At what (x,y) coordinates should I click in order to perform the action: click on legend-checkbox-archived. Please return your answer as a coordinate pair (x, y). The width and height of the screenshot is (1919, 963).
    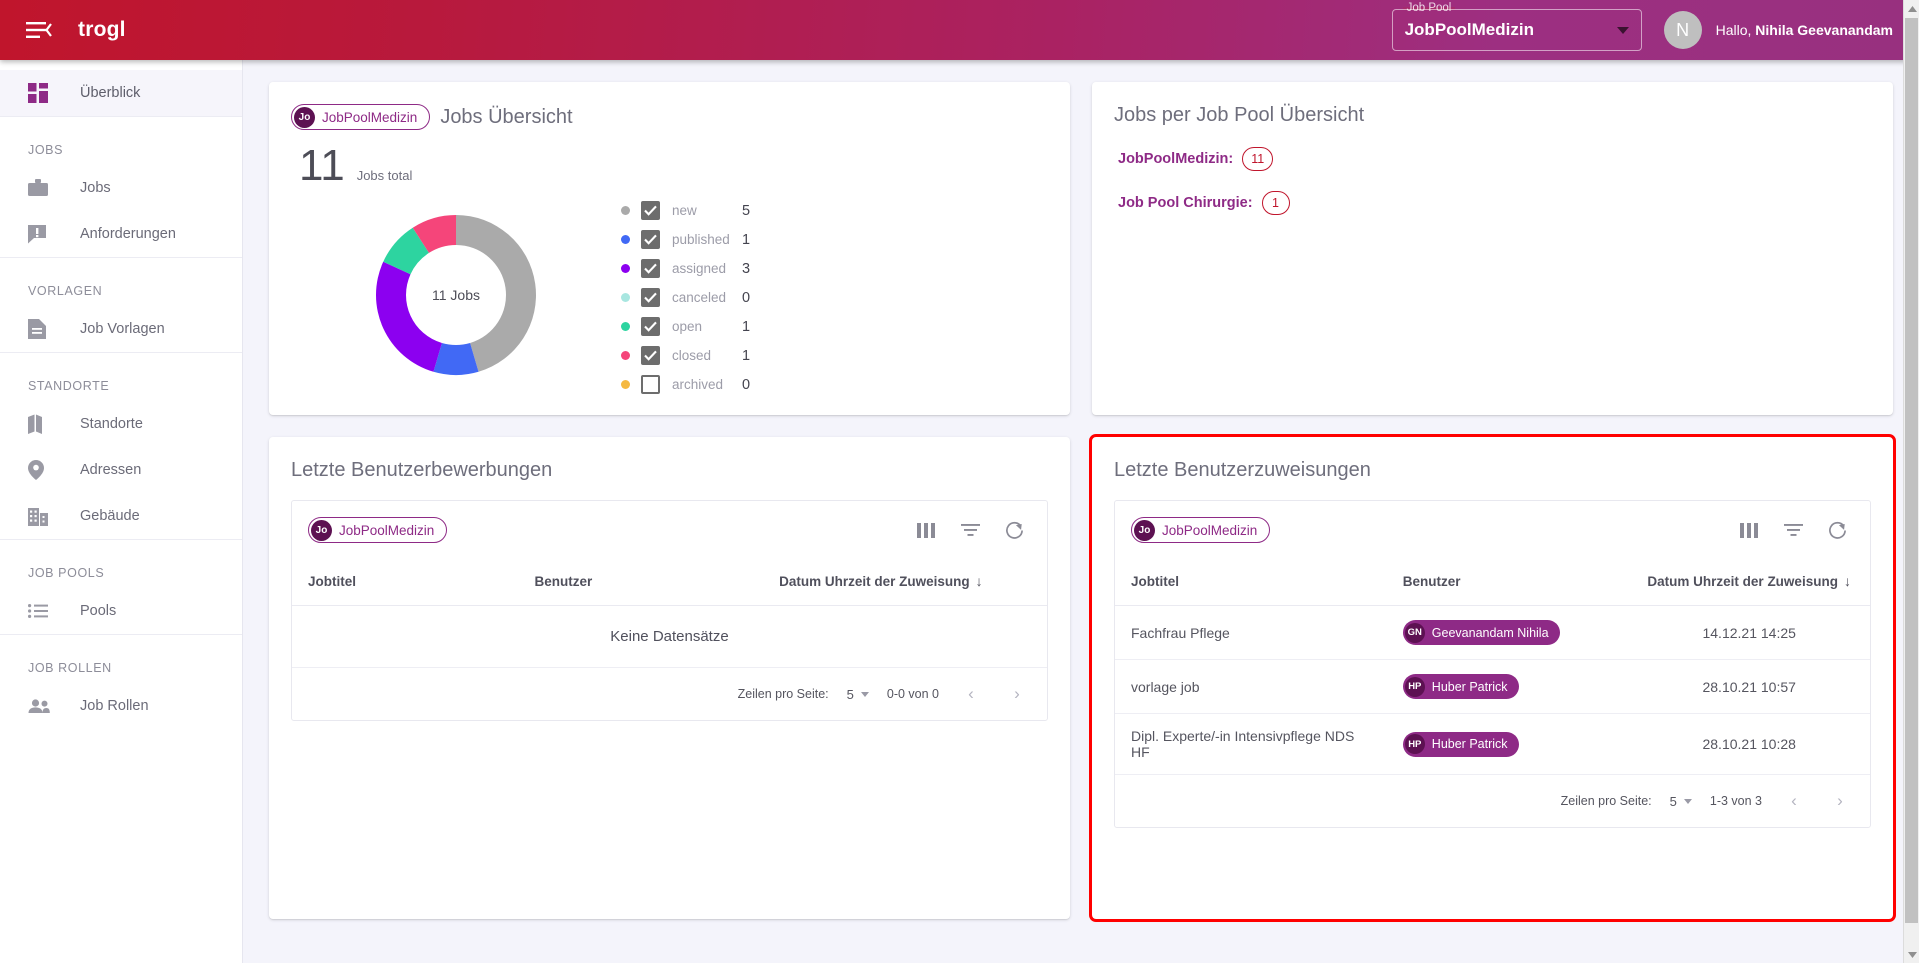
    Looking at the image, I should click on (650, 384).